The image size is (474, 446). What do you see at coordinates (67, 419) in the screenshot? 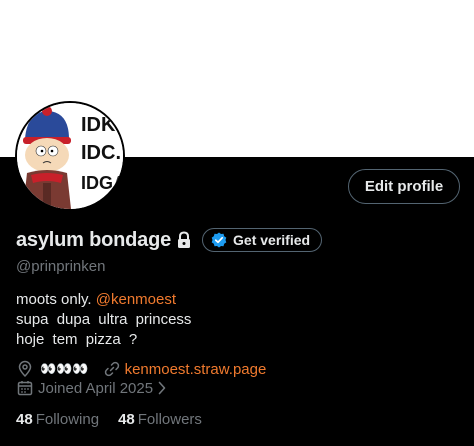
I see `following-label: Following` at bounding box center [67, 419].